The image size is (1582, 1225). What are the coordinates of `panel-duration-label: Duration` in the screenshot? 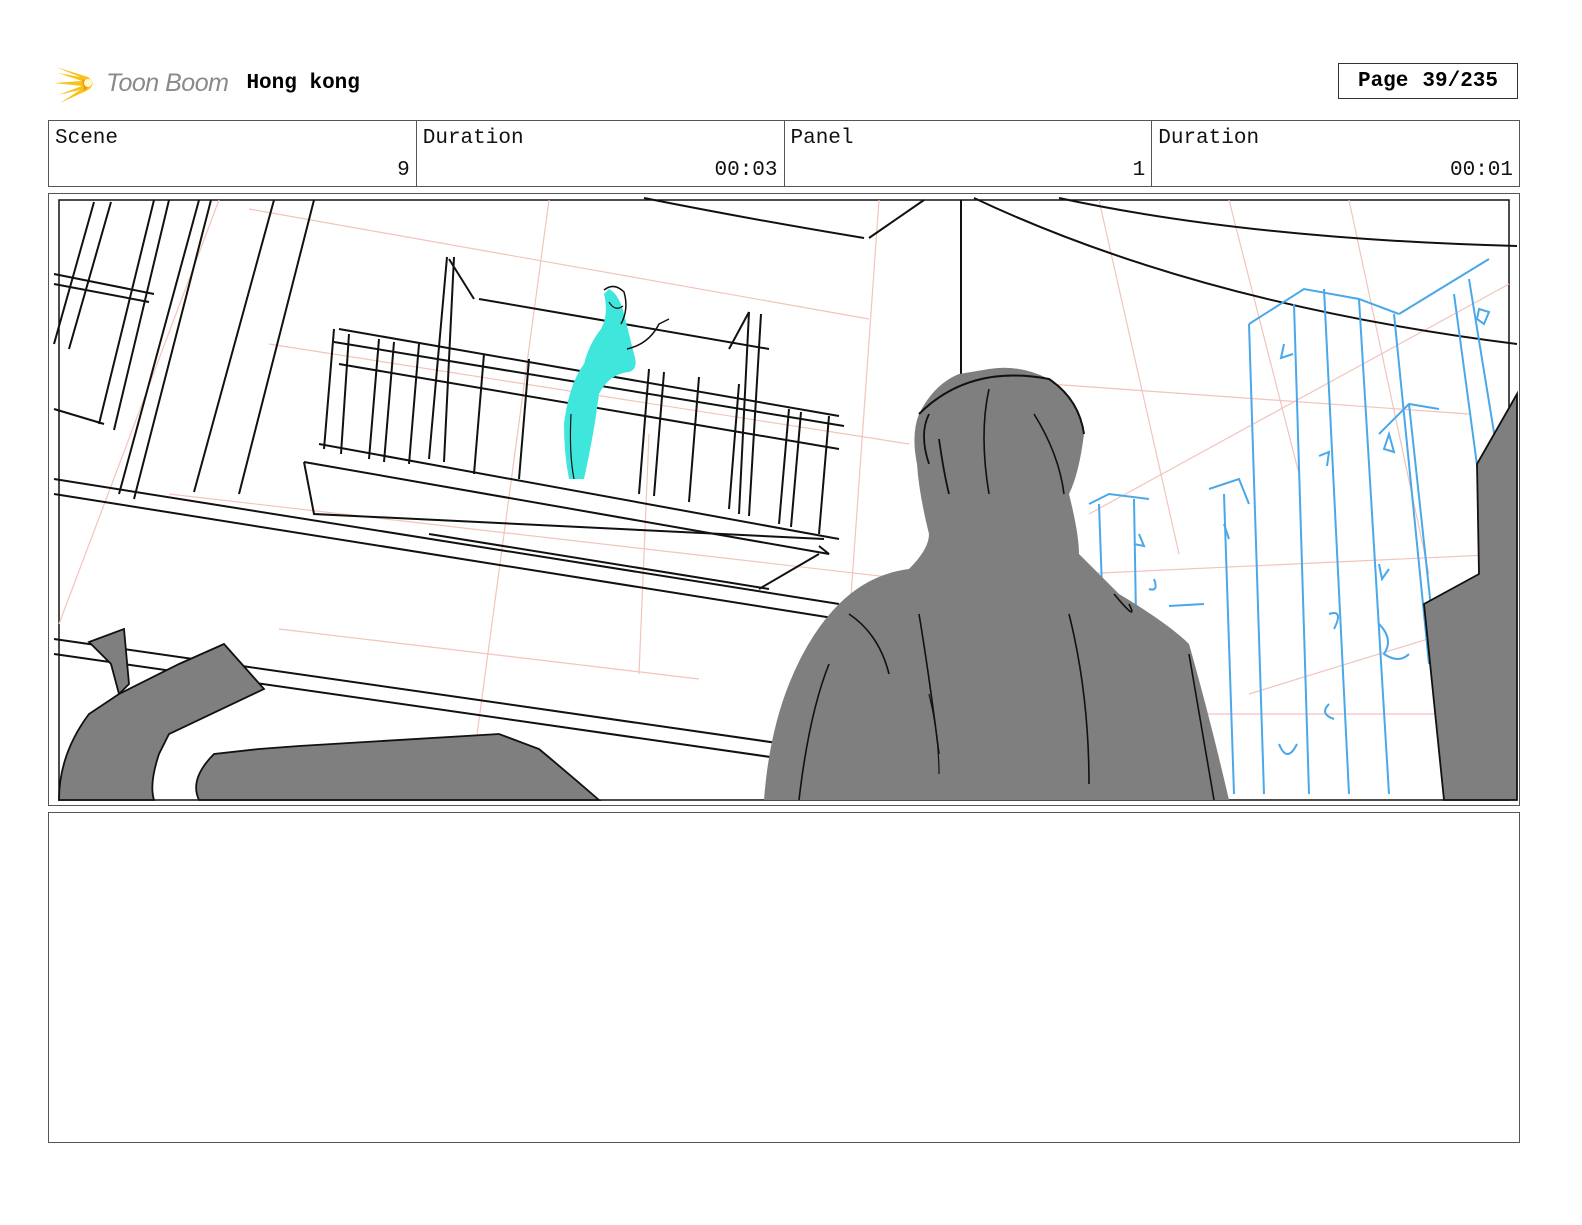 It's located at (1209, 138).